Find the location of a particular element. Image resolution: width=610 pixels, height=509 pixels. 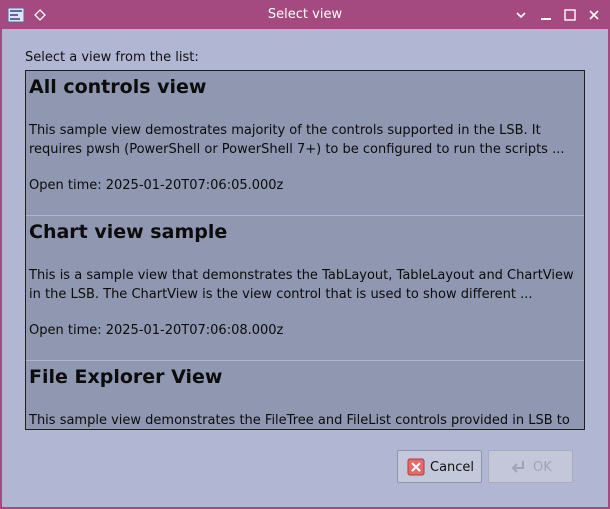

chevron-down-icon is located at coordinates (521, 15).